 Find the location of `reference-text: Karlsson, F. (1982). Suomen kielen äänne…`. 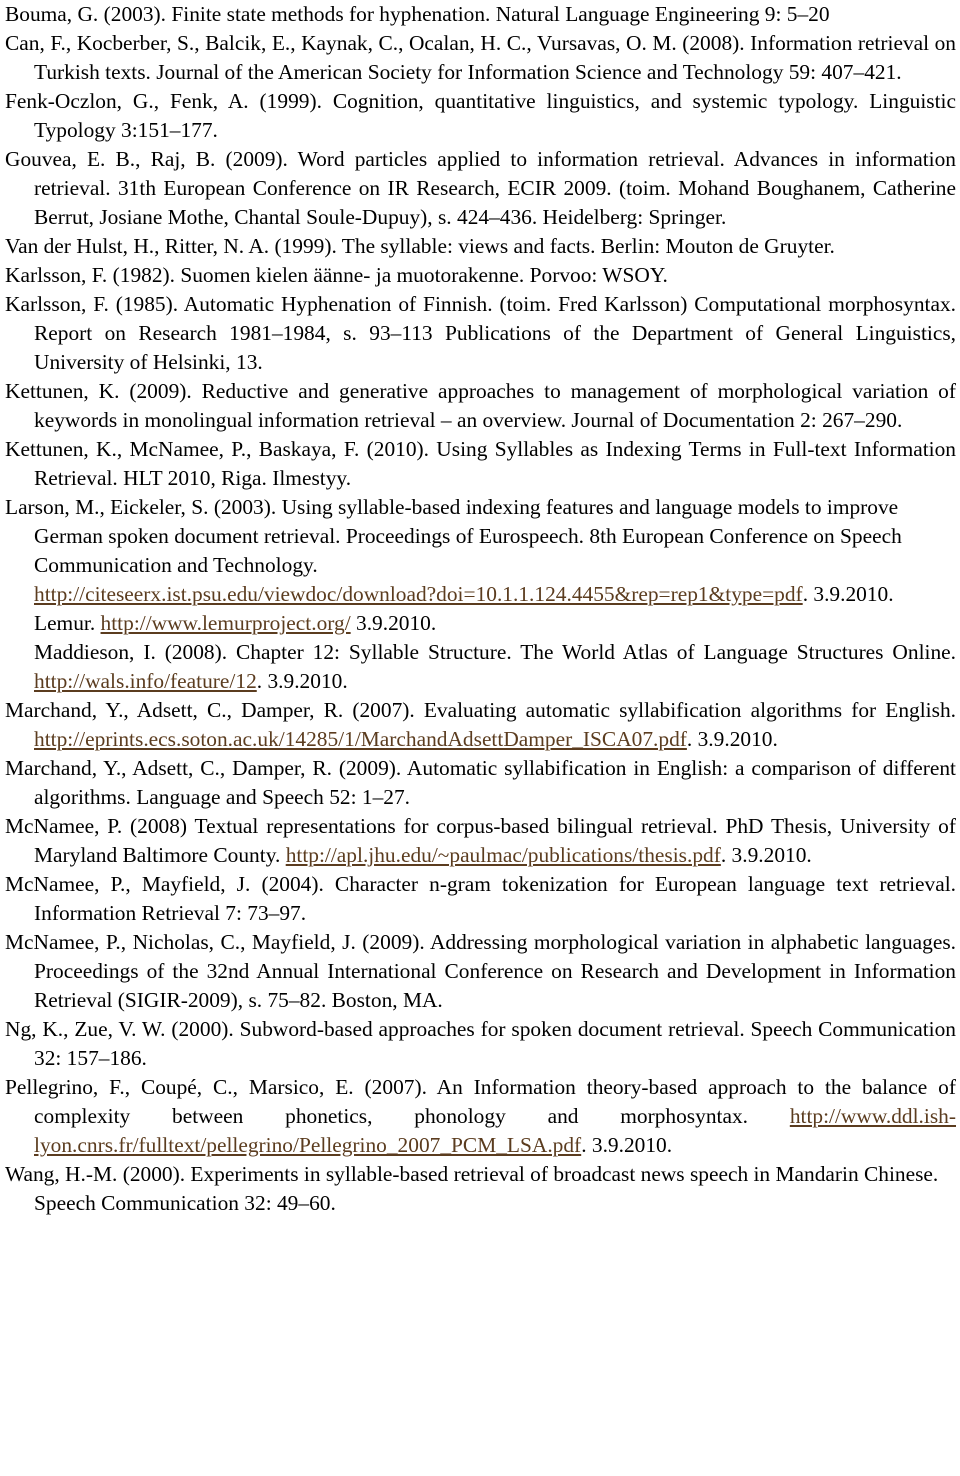

reference-text: Karlsson, F. (1982). Suomen kielen äänne… is located at coordinates (336, 275).